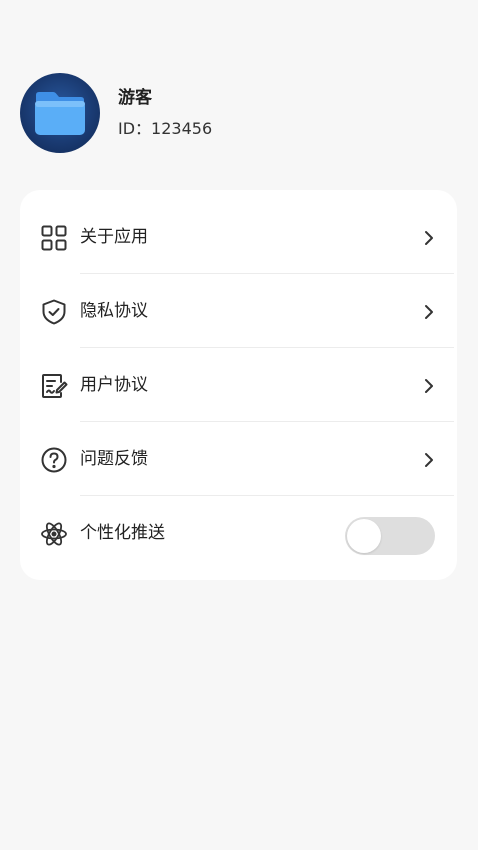 The width and height of the screenshot is (478, 850). I want to click on document-edit-icon, so click(55, 386).